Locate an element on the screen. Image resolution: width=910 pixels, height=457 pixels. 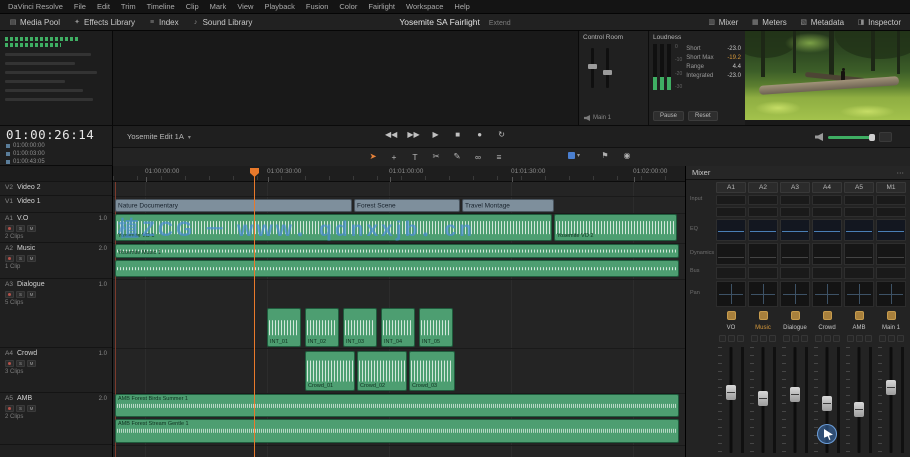
monitor-output: Main 1 is located at coordinates (597, 118).